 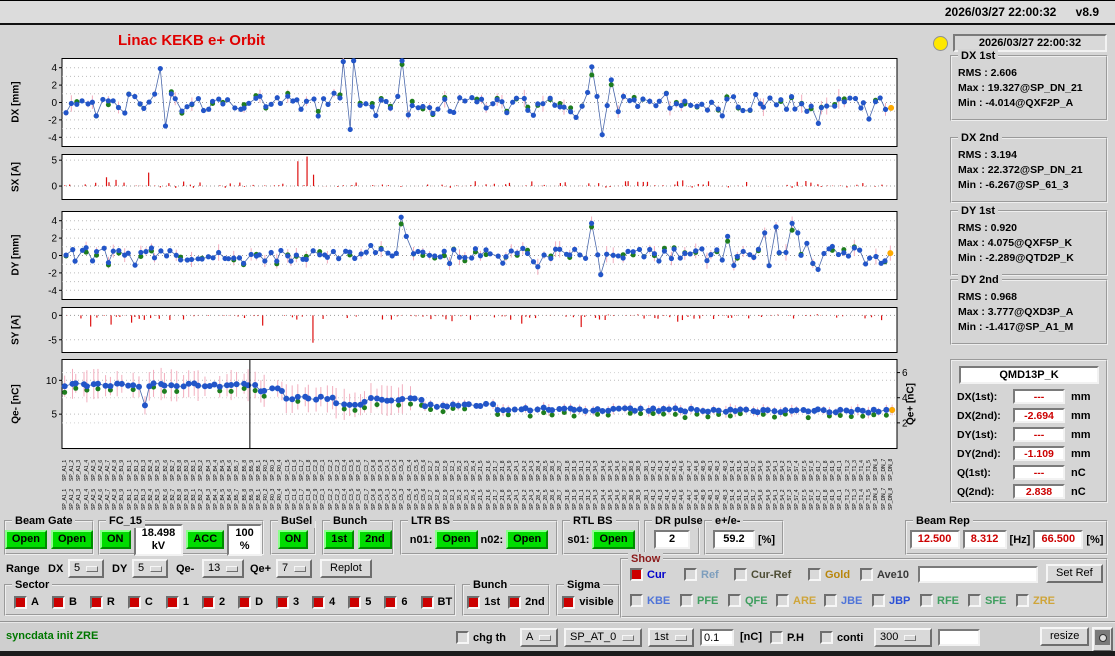 What do you see at coordinates (261, 569) in the screenshot?
I see `range-qep-label: Qe+` at bounding box center [261, 569].